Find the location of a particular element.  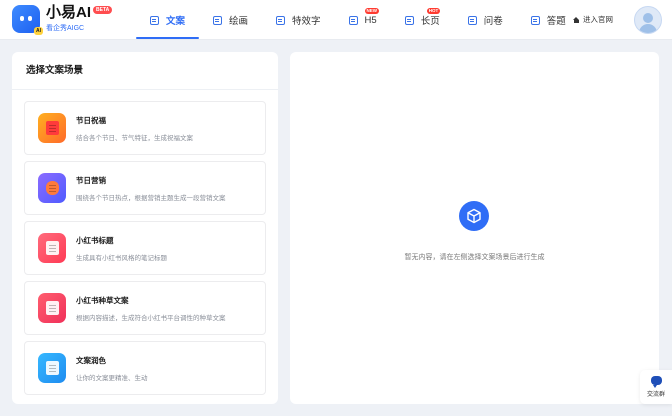

h5-icon is located at coordinates (353, 20).